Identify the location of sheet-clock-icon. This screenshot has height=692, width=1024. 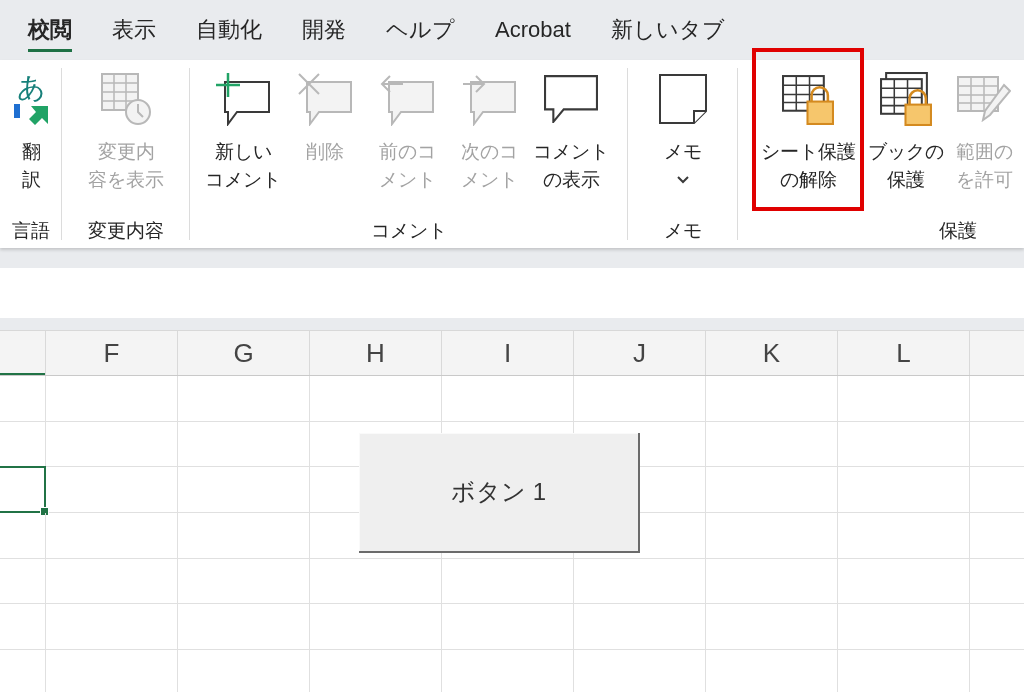
(126, 99).